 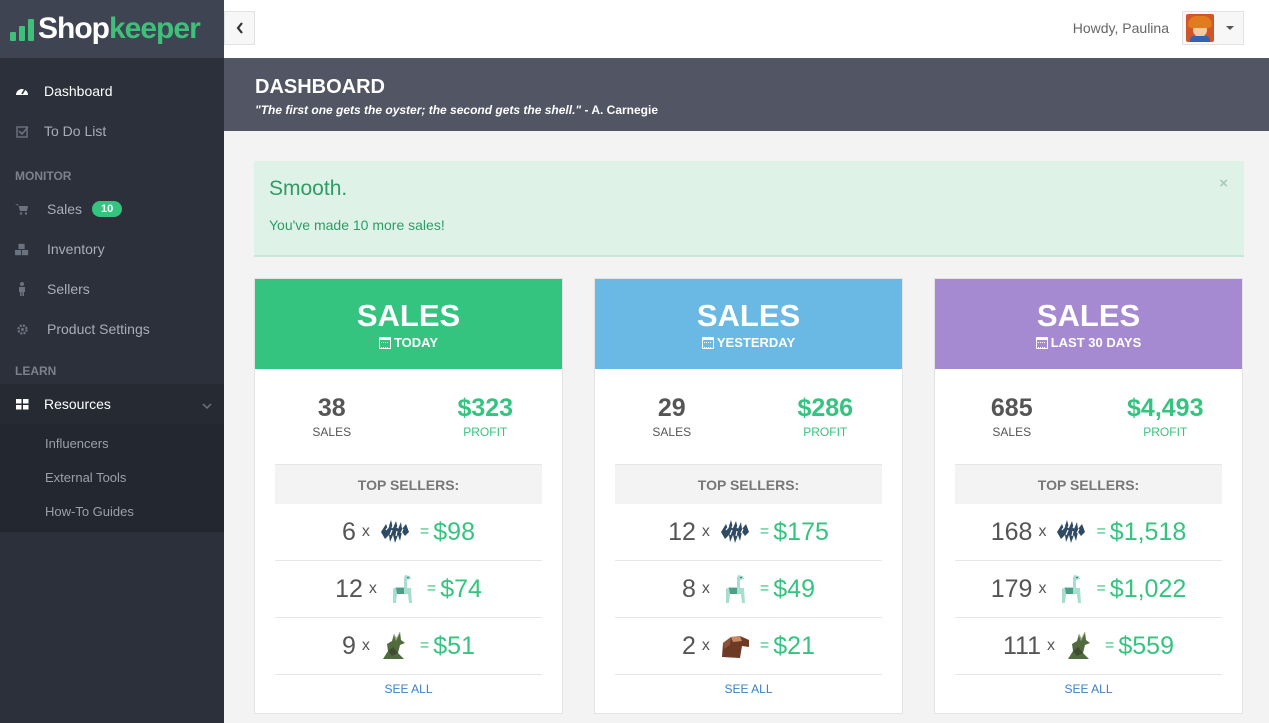 I want to click on card-header: SALES LAST 30 DAYS, so click(x=1088, y=324).